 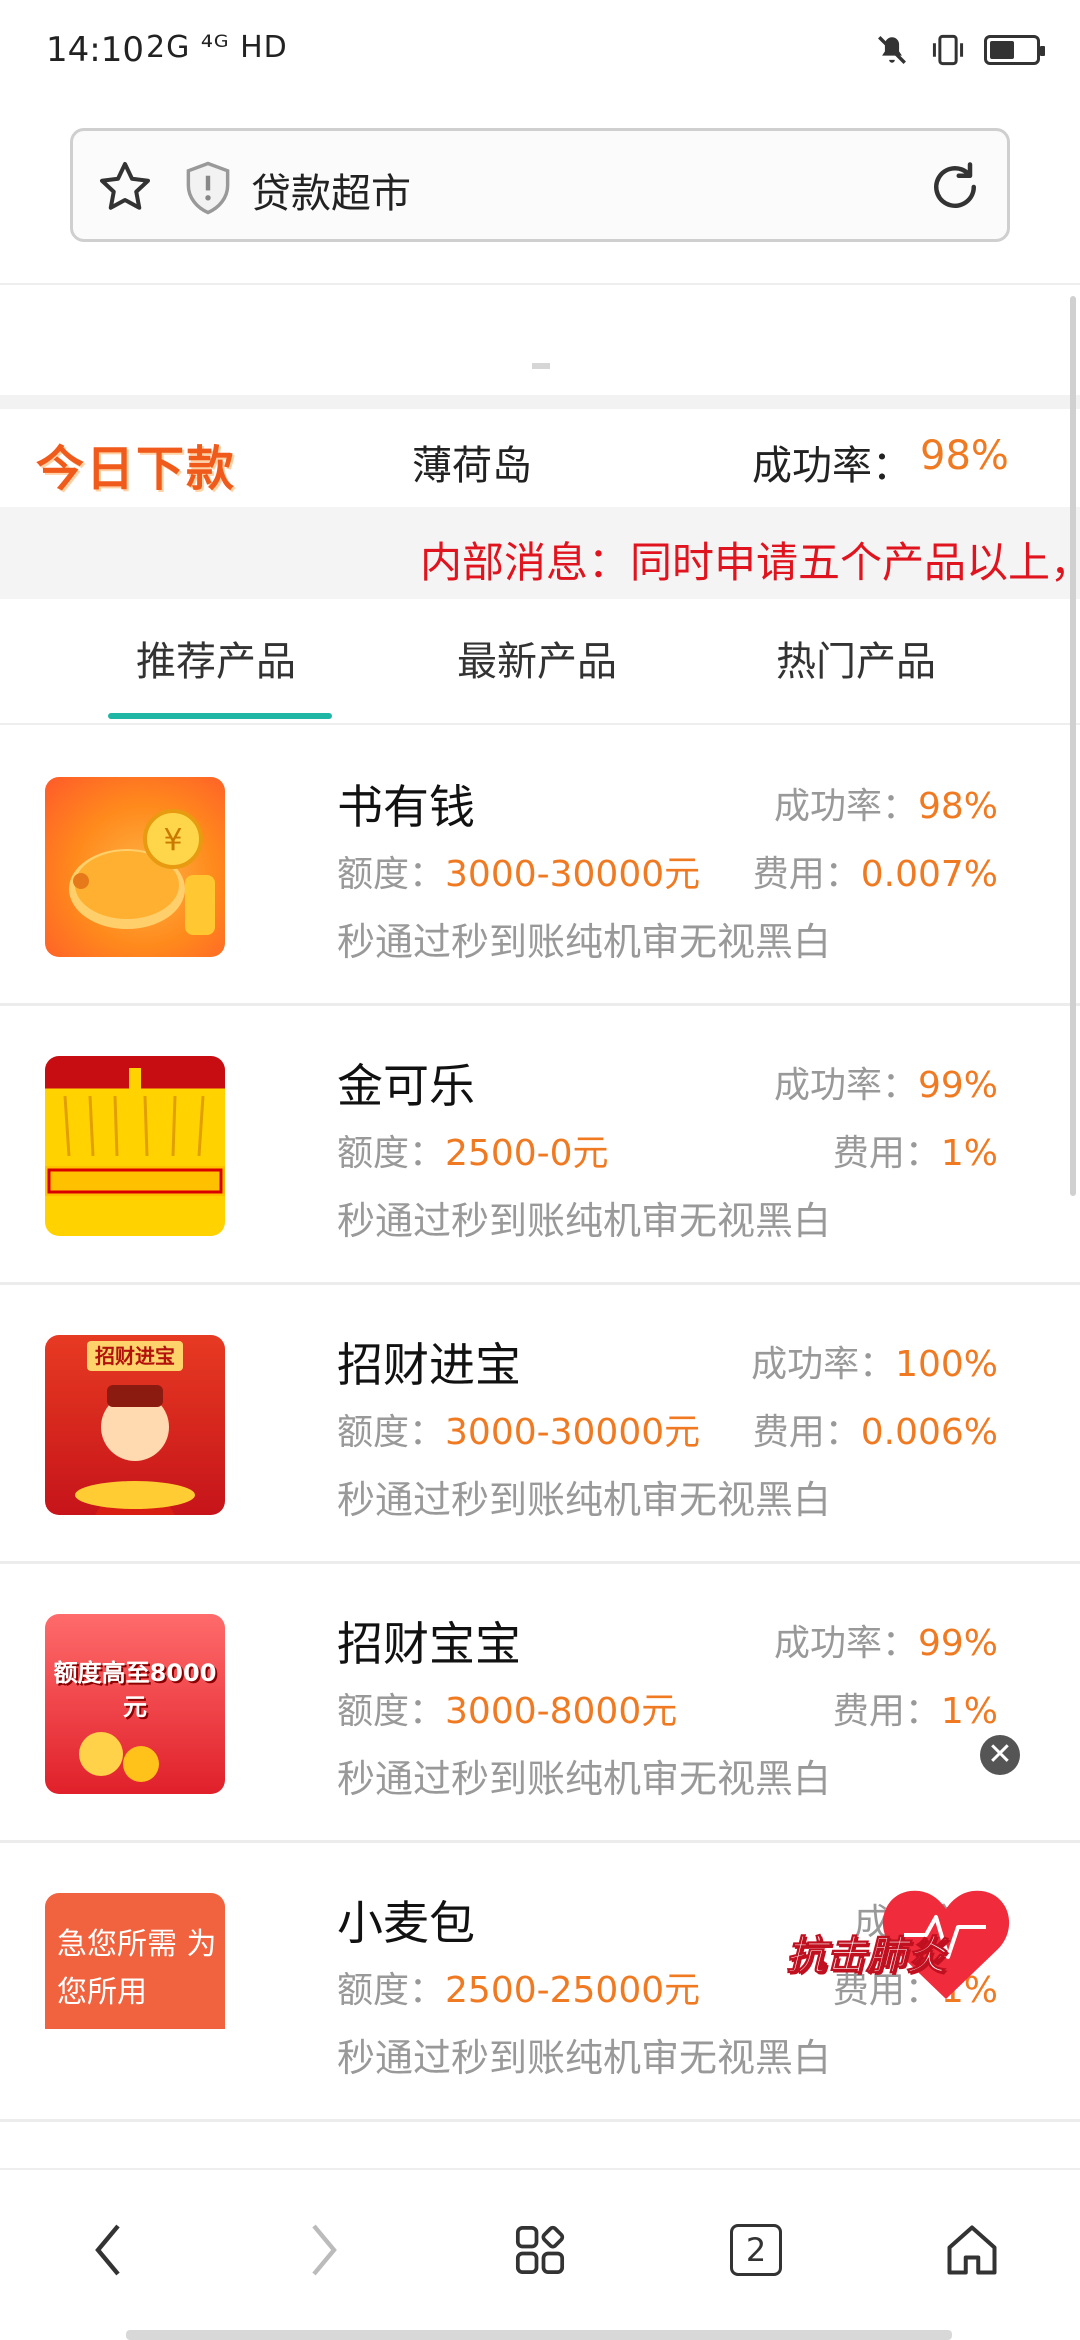 What do you see at coordinates (331, 190) in the screenshot?
I see `page-title: 贷款超市` at bounding box center [331, 190].